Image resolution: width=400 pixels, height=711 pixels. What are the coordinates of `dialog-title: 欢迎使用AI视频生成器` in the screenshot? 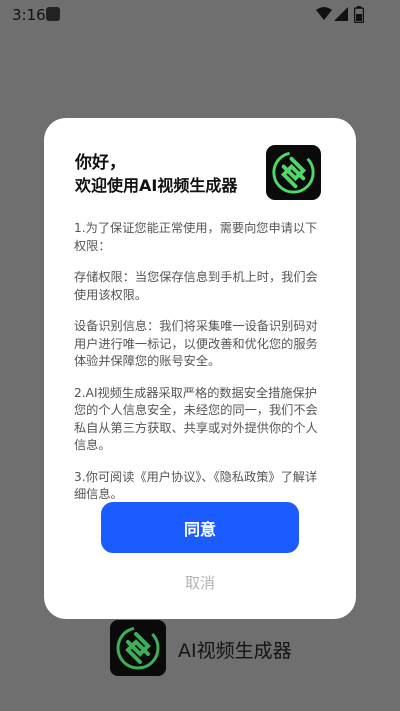 It's located at (156, 185).